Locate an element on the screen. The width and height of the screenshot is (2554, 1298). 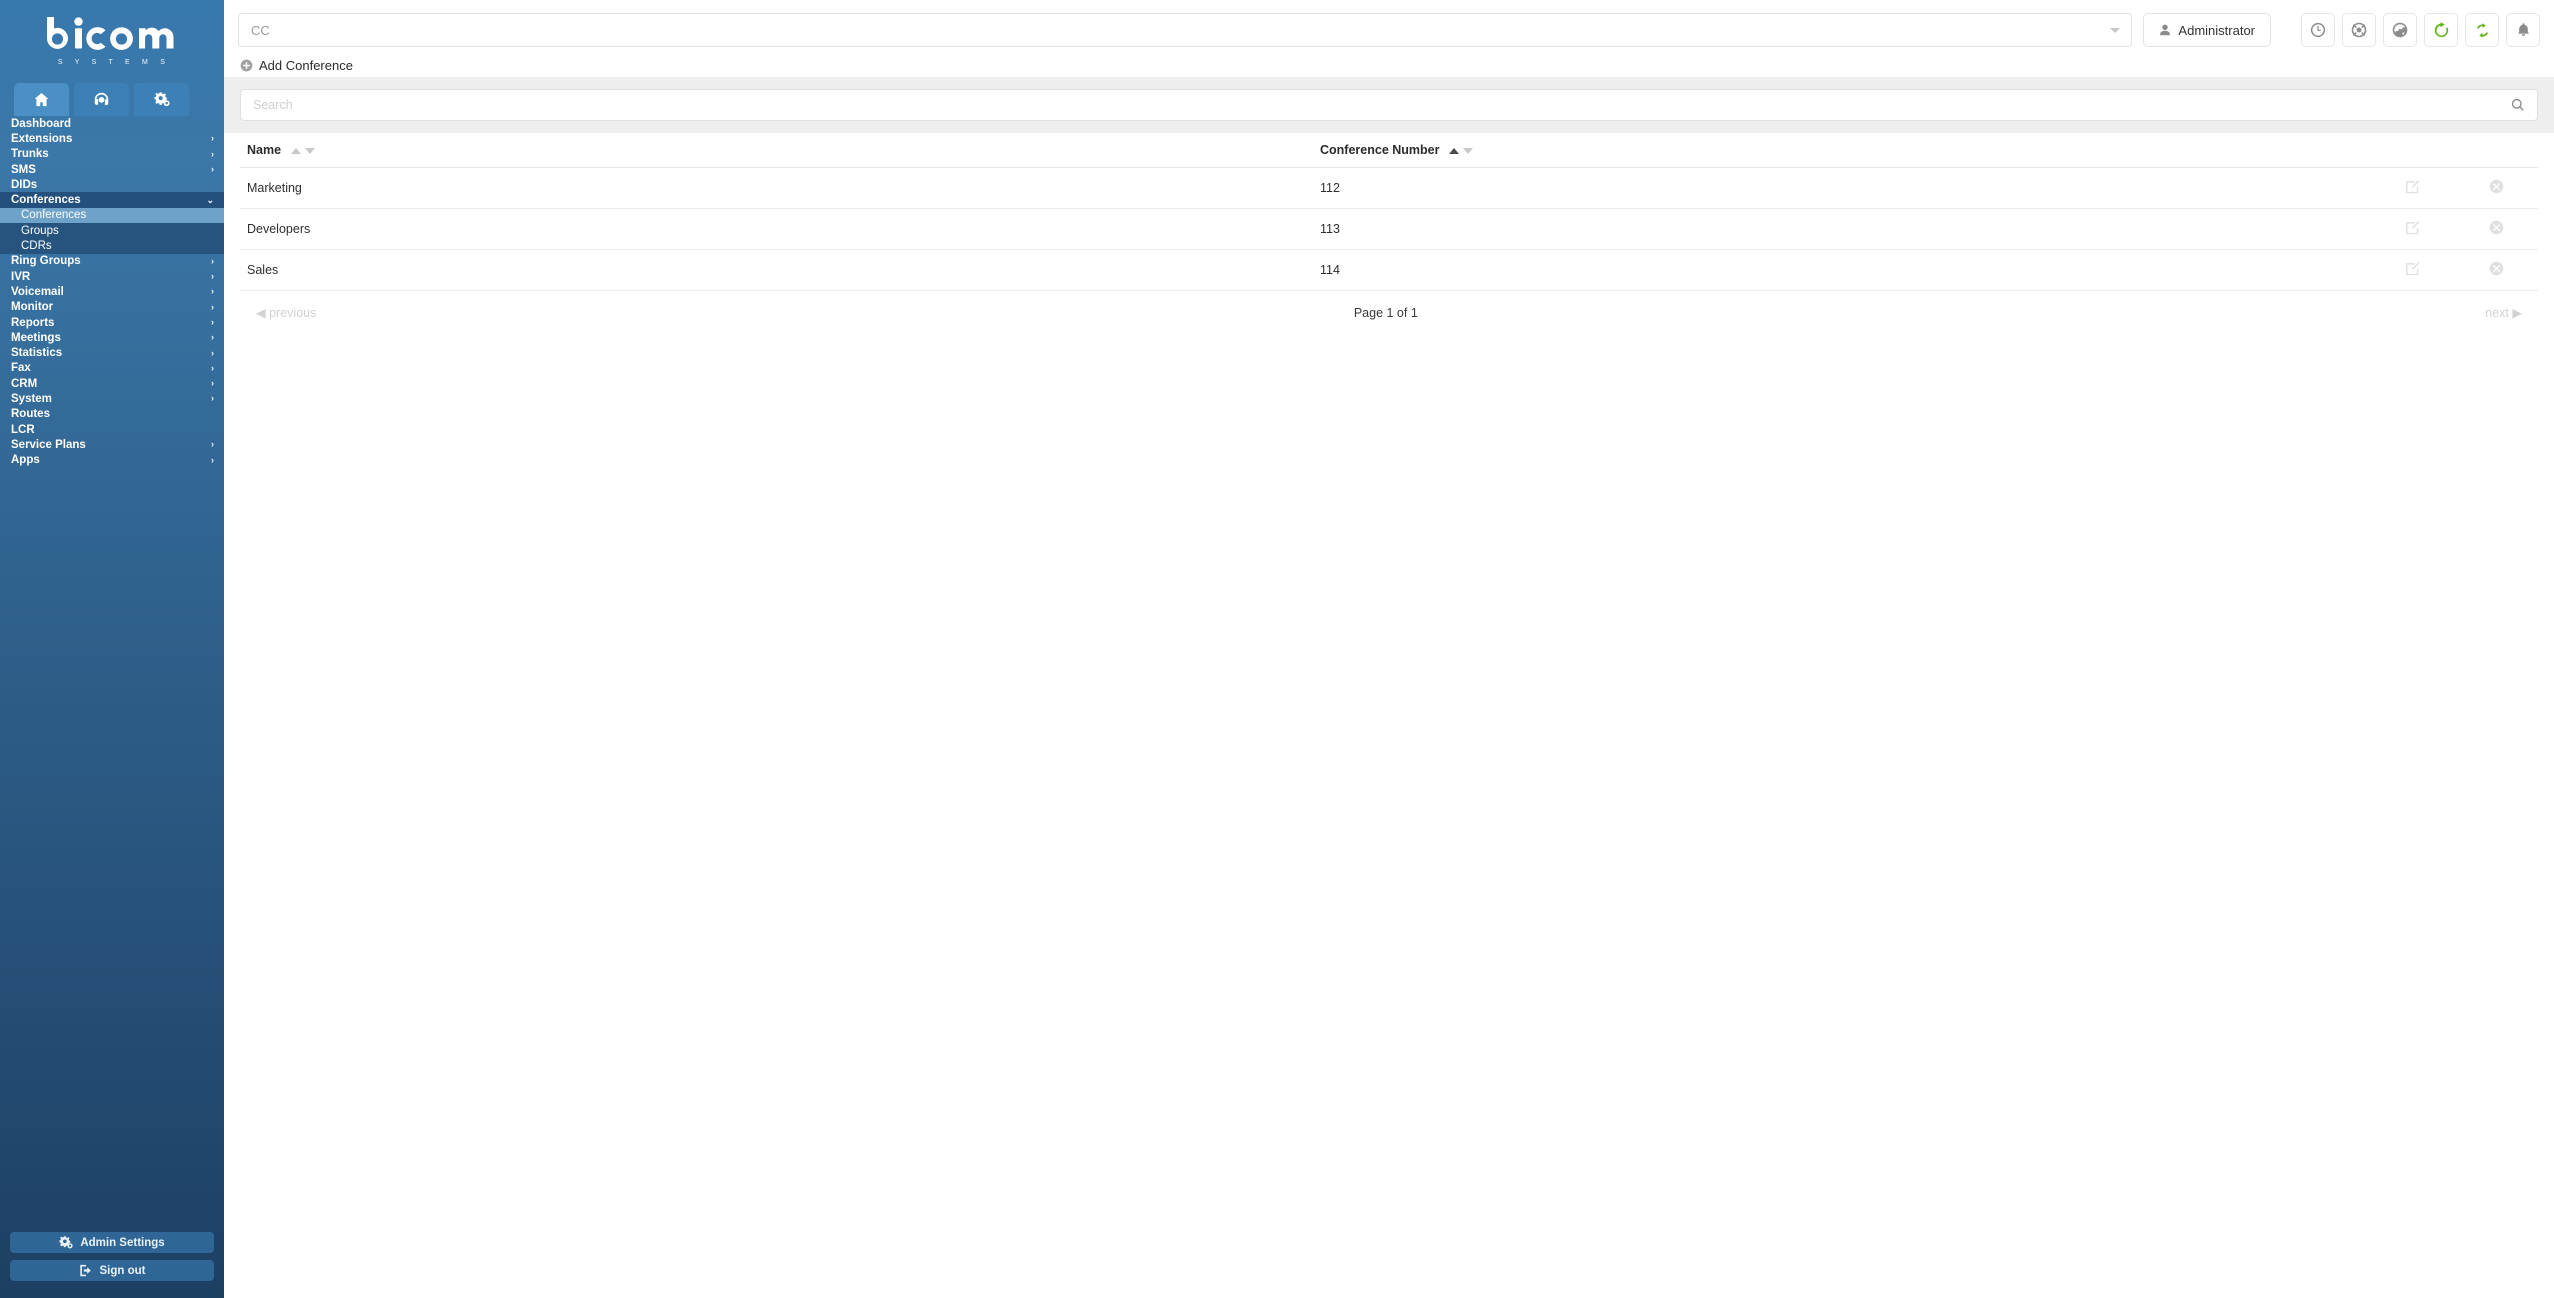
brand-subtitle: S Y S T E M S is located at coordinates (114, 62).